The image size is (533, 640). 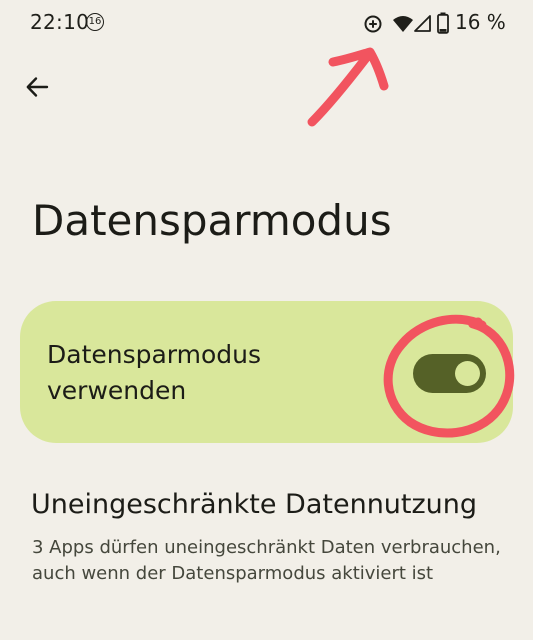 What do you see at coordinates (467, 373) in the screenshot?
I see `switch-thumb` at bounding box center [467, 373].